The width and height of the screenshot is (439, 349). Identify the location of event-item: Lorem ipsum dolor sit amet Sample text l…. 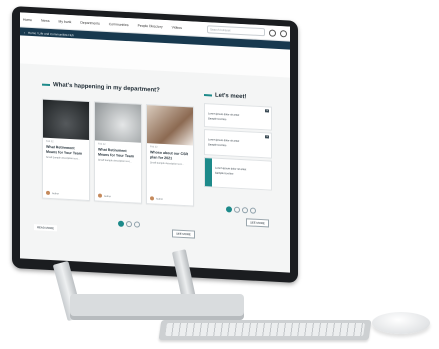
(238, 174).